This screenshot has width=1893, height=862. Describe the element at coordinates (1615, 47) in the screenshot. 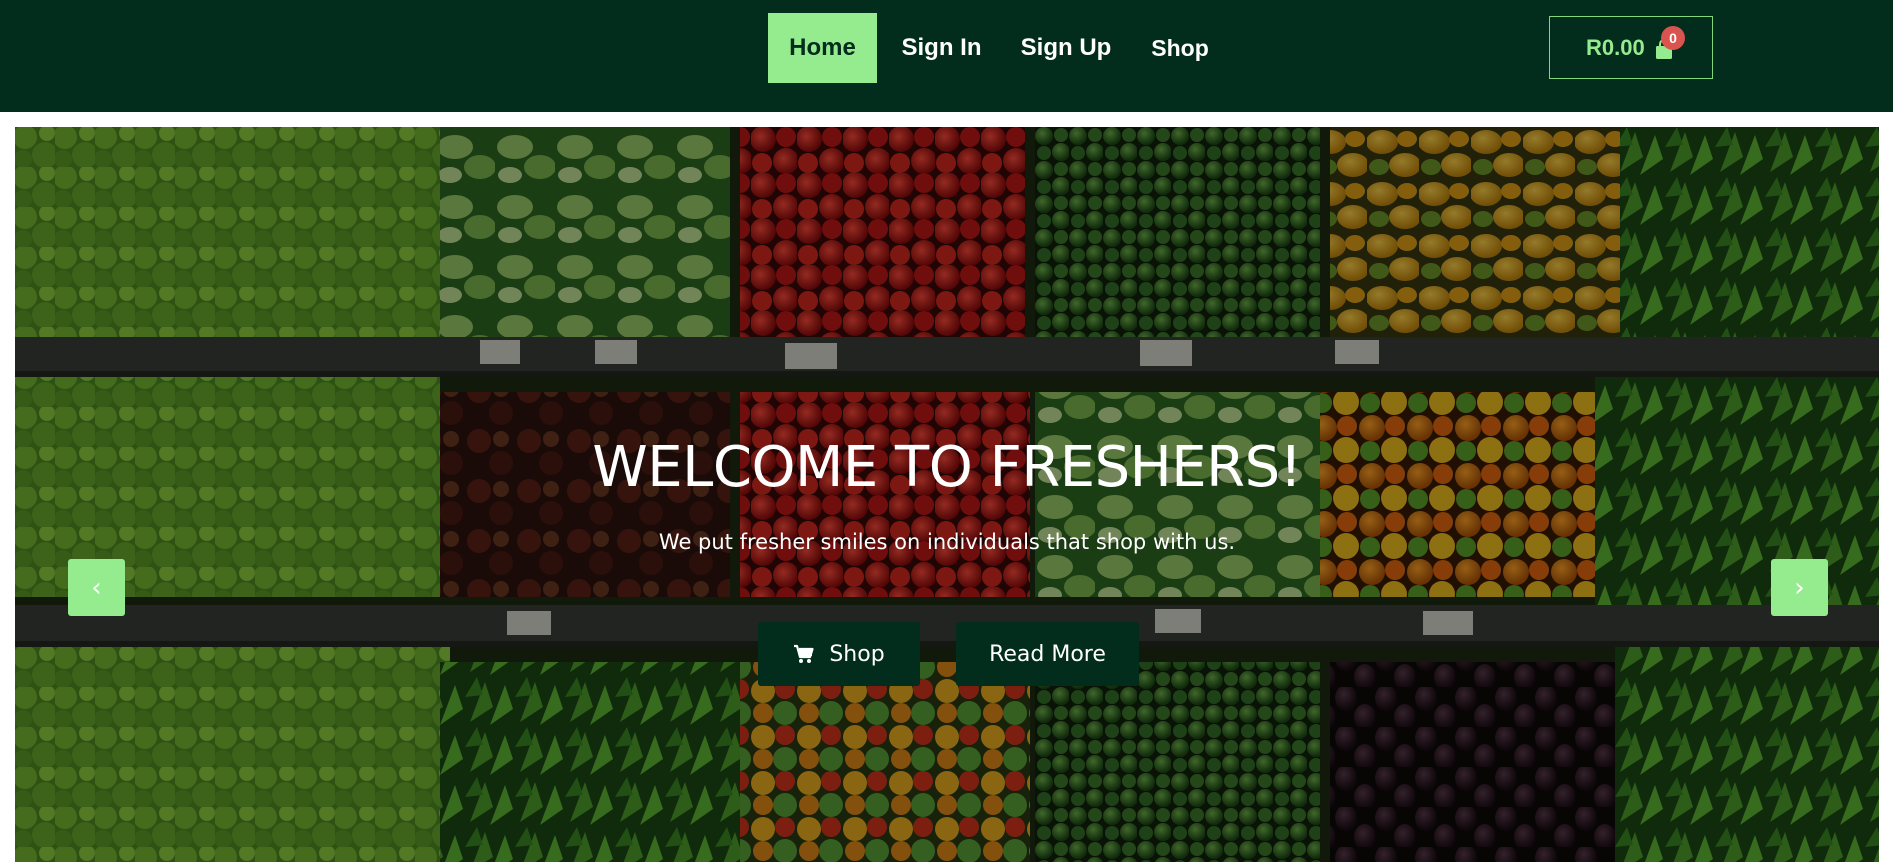

I see `cart-total: R0.00` at that location.